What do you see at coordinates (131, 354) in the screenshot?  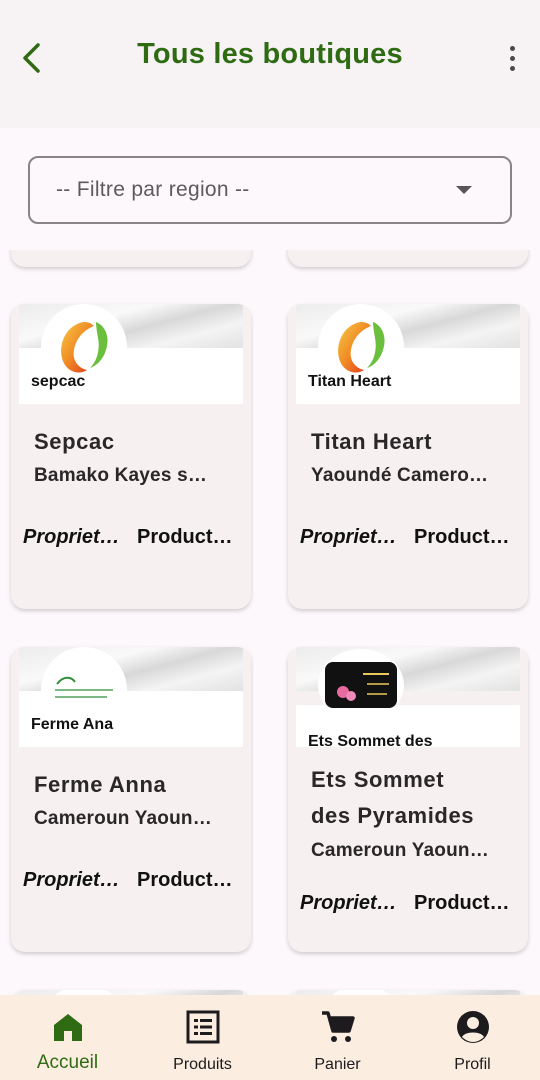 I see `shop-banner: sepcac` at bounding box center [131, 354].